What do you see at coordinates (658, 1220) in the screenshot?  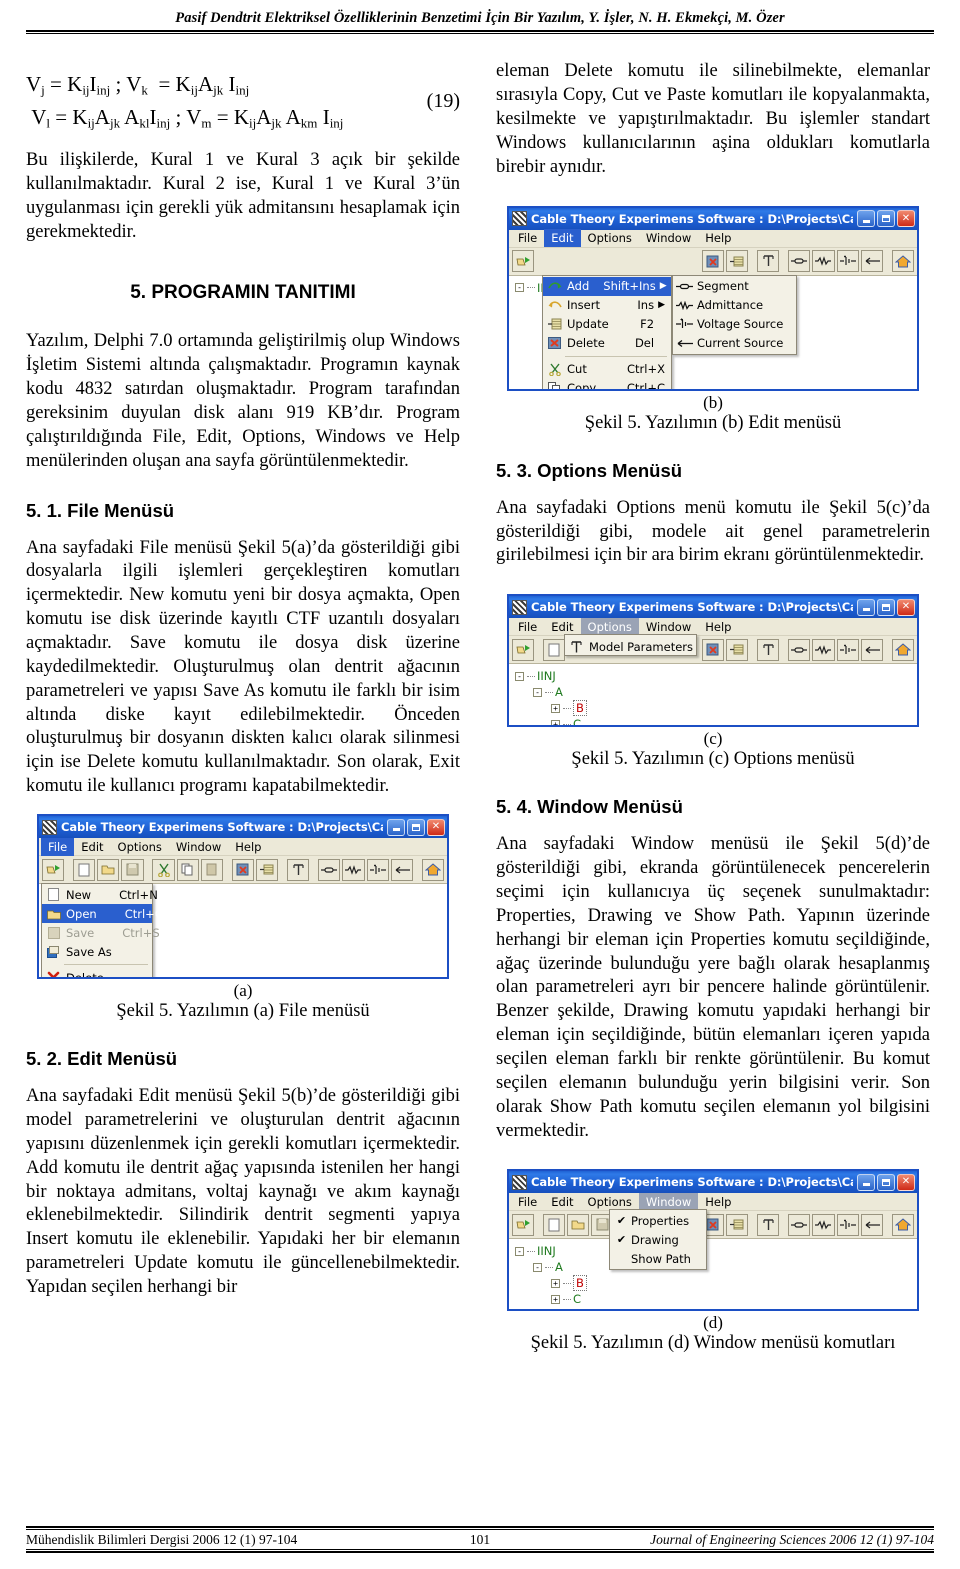 I see `menu-item-properties: ✔ Properties` at bounding box center [658, 1220].